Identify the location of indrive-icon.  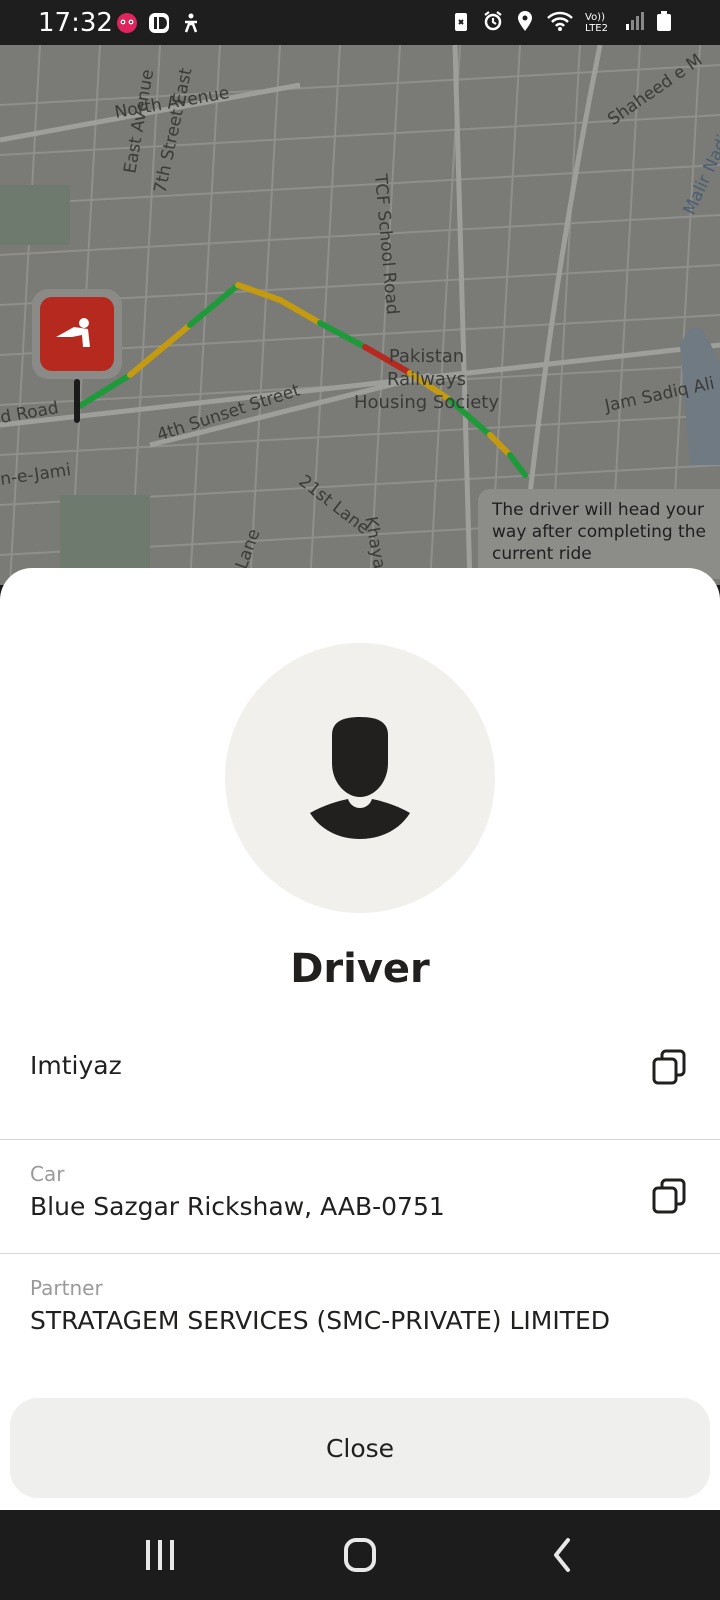
(159, 23).